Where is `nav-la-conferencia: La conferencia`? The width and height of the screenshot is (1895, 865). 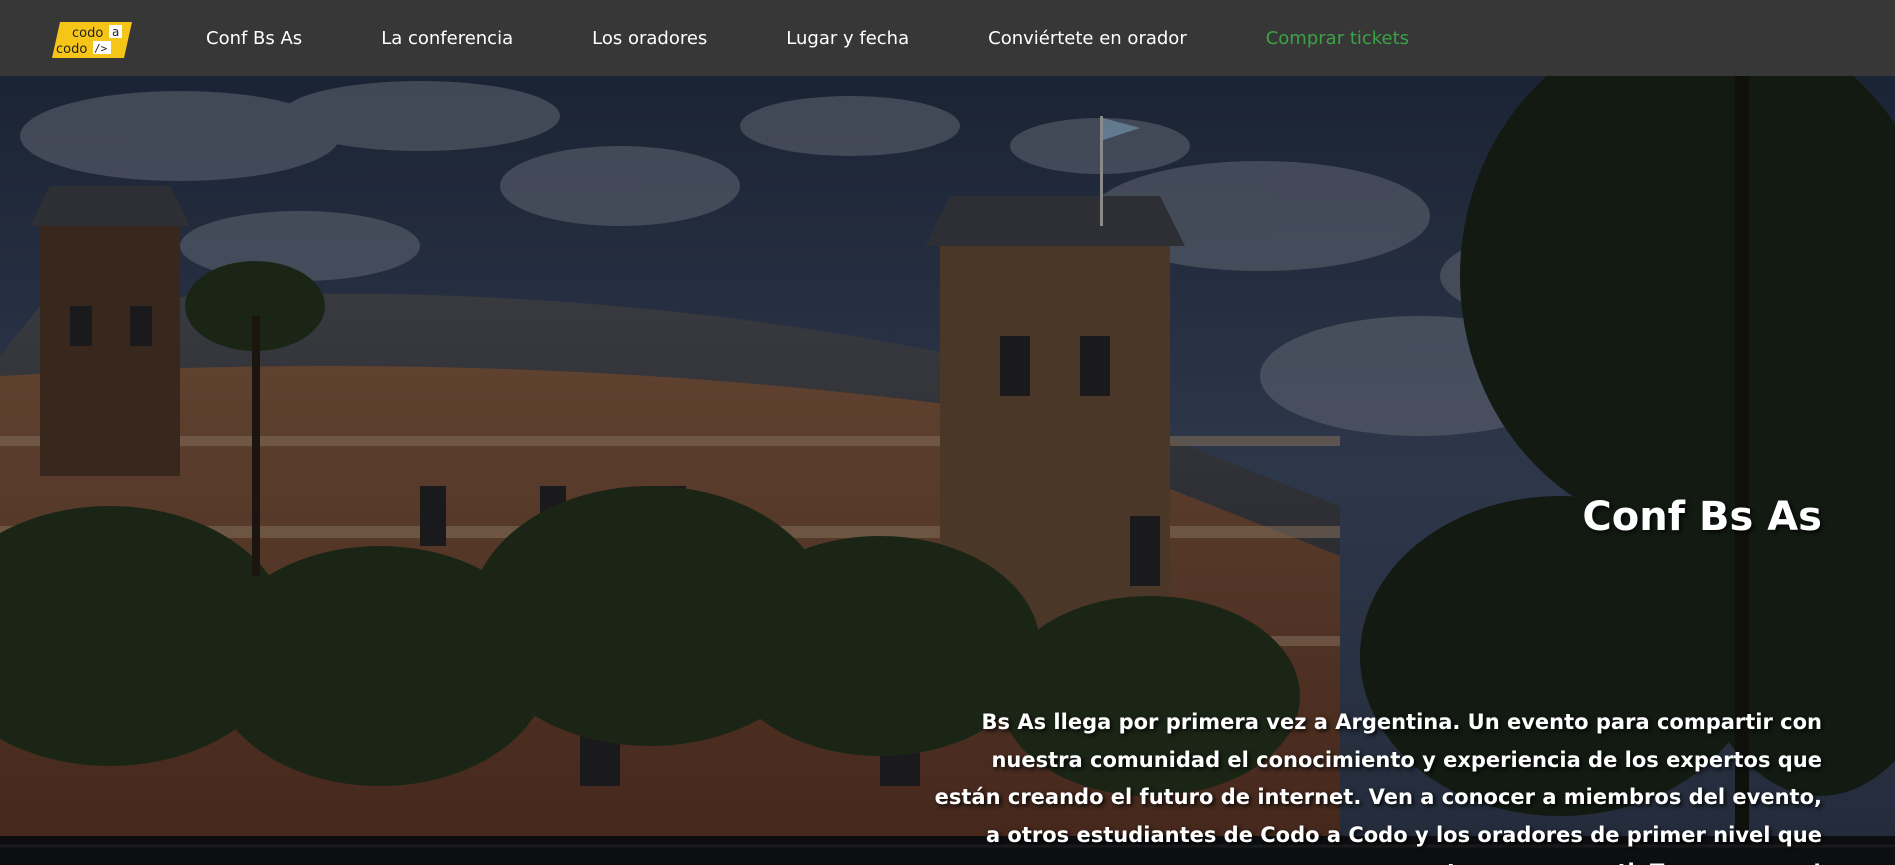 nav-la-conferencia: La conferencia is located at coordinates (447, 38).